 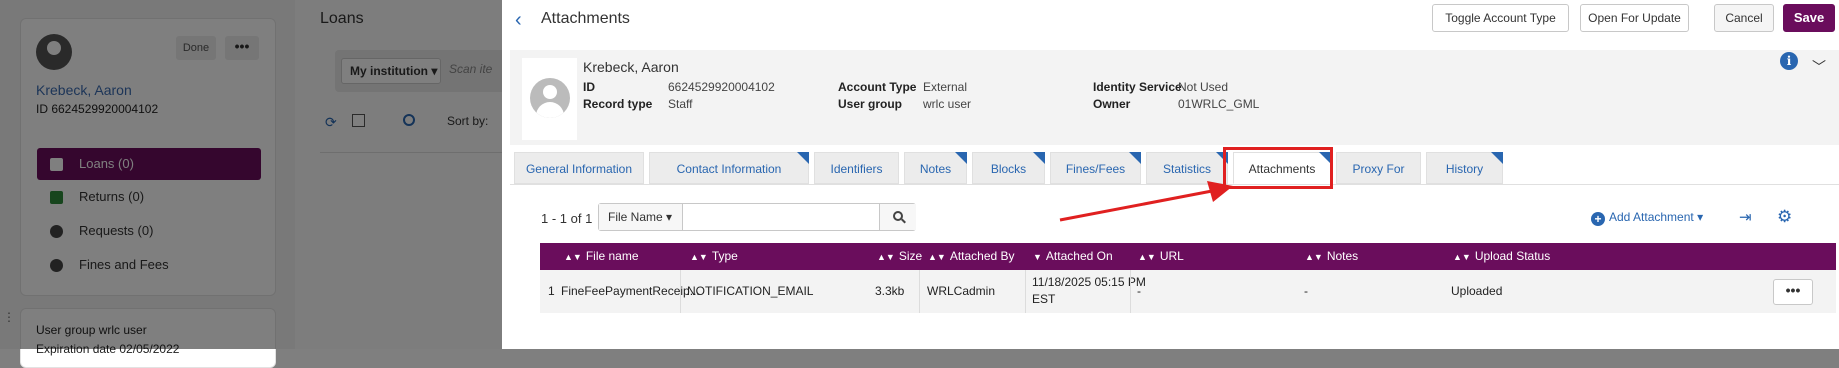 I want to click on search-field-select: File Name ▾, so click(x=641, y=217).